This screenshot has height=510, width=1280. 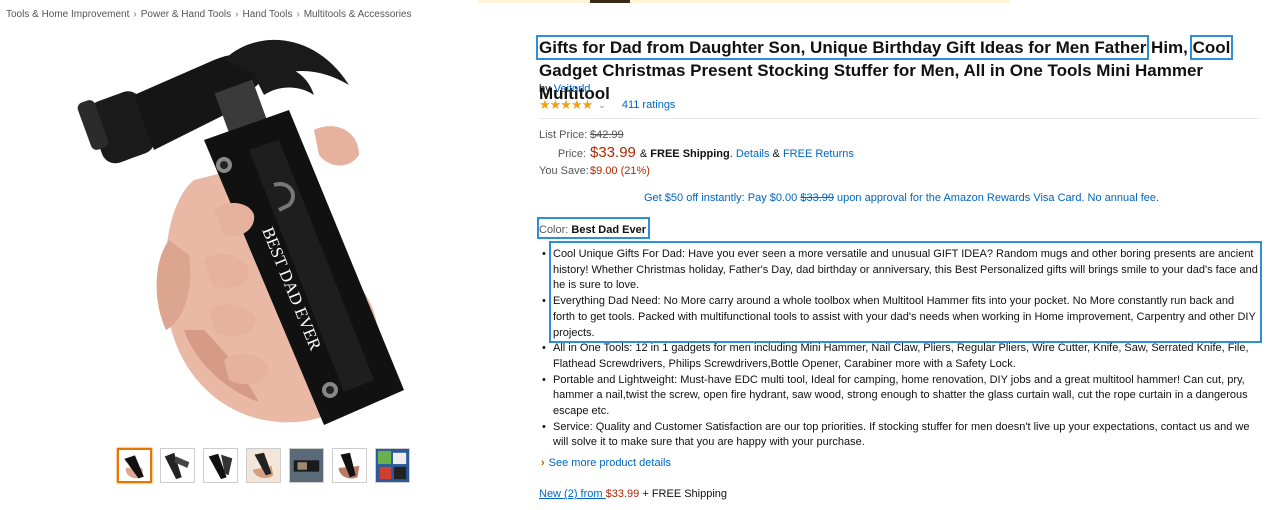 What do you see at coordinates (620, 171) in the screenshot?
I see `you-save-value: $9.00 (21%)` at bounding box center [620, 171].